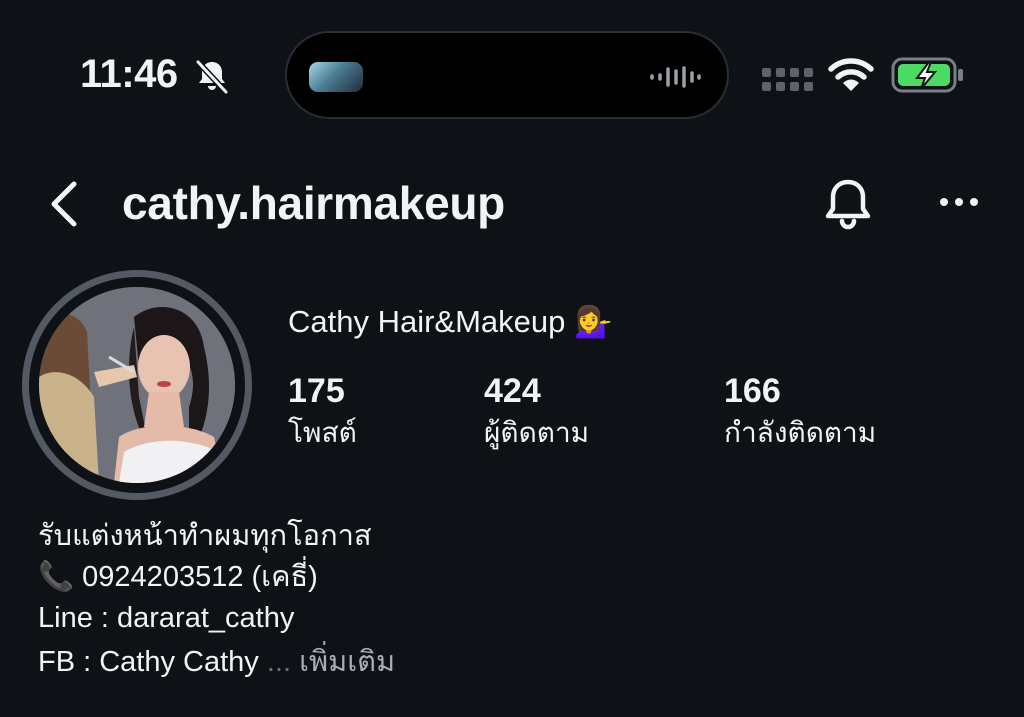  What do you see at coordinates (322, 413) in the screenshot?
I see `stat-posts: 175 โพสต์` at bounding box center [322, 413].